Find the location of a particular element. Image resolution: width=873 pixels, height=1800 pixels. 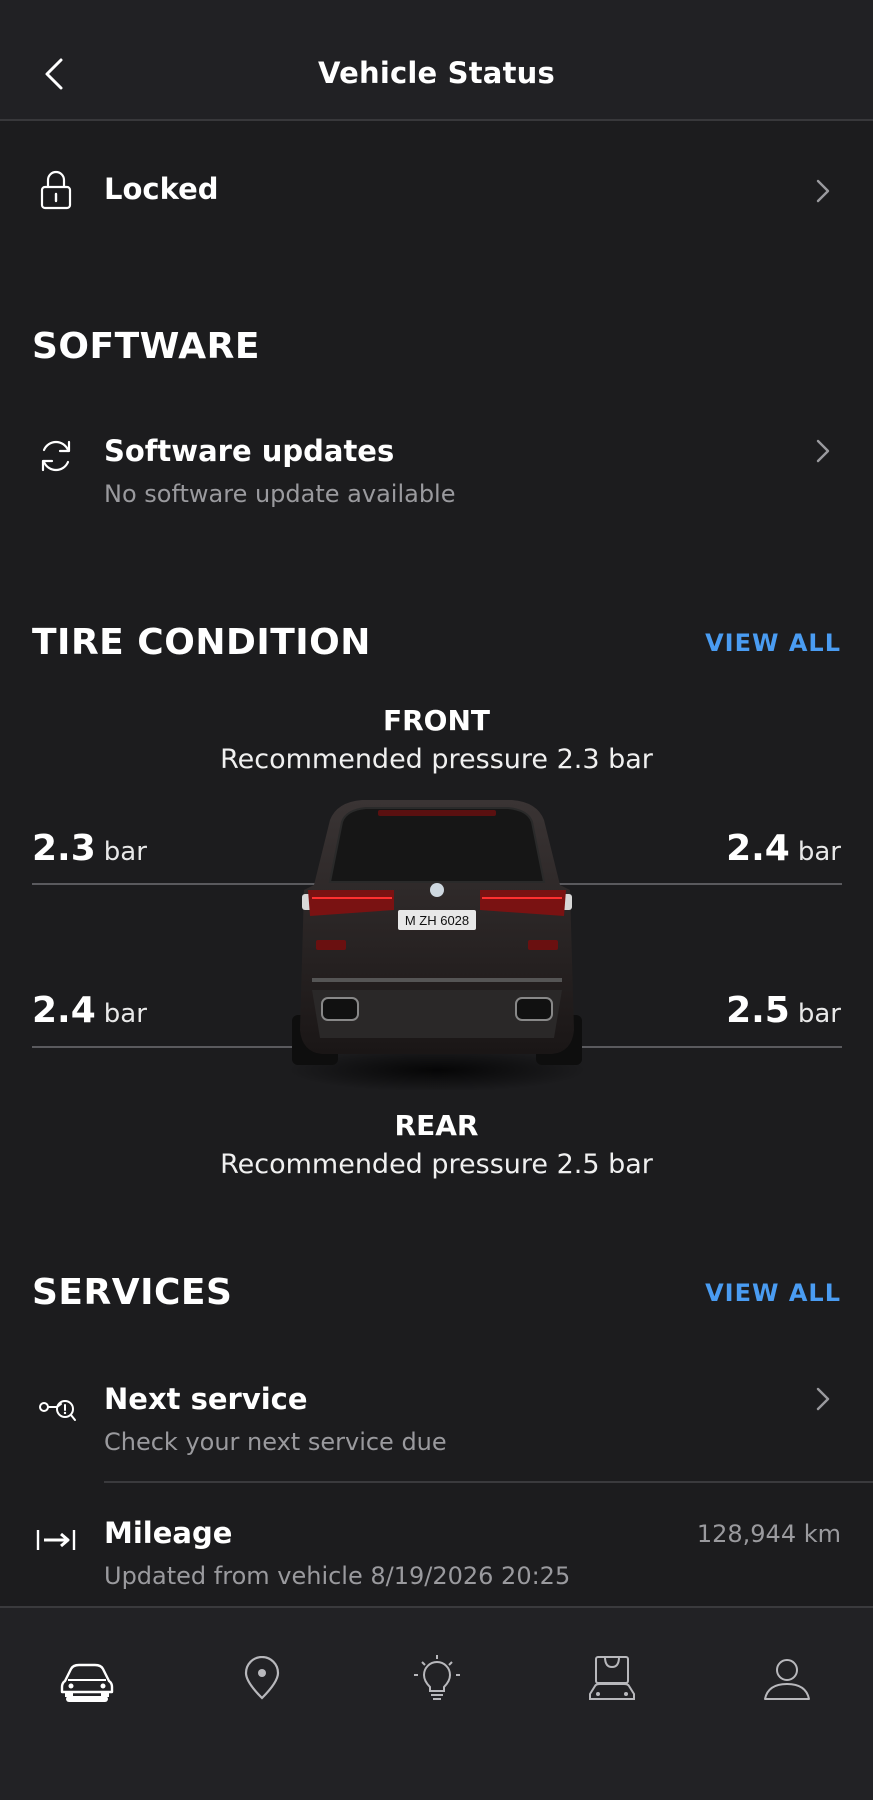

front-right-pressure: 2.4 bar is located at coordinates (783, 848).